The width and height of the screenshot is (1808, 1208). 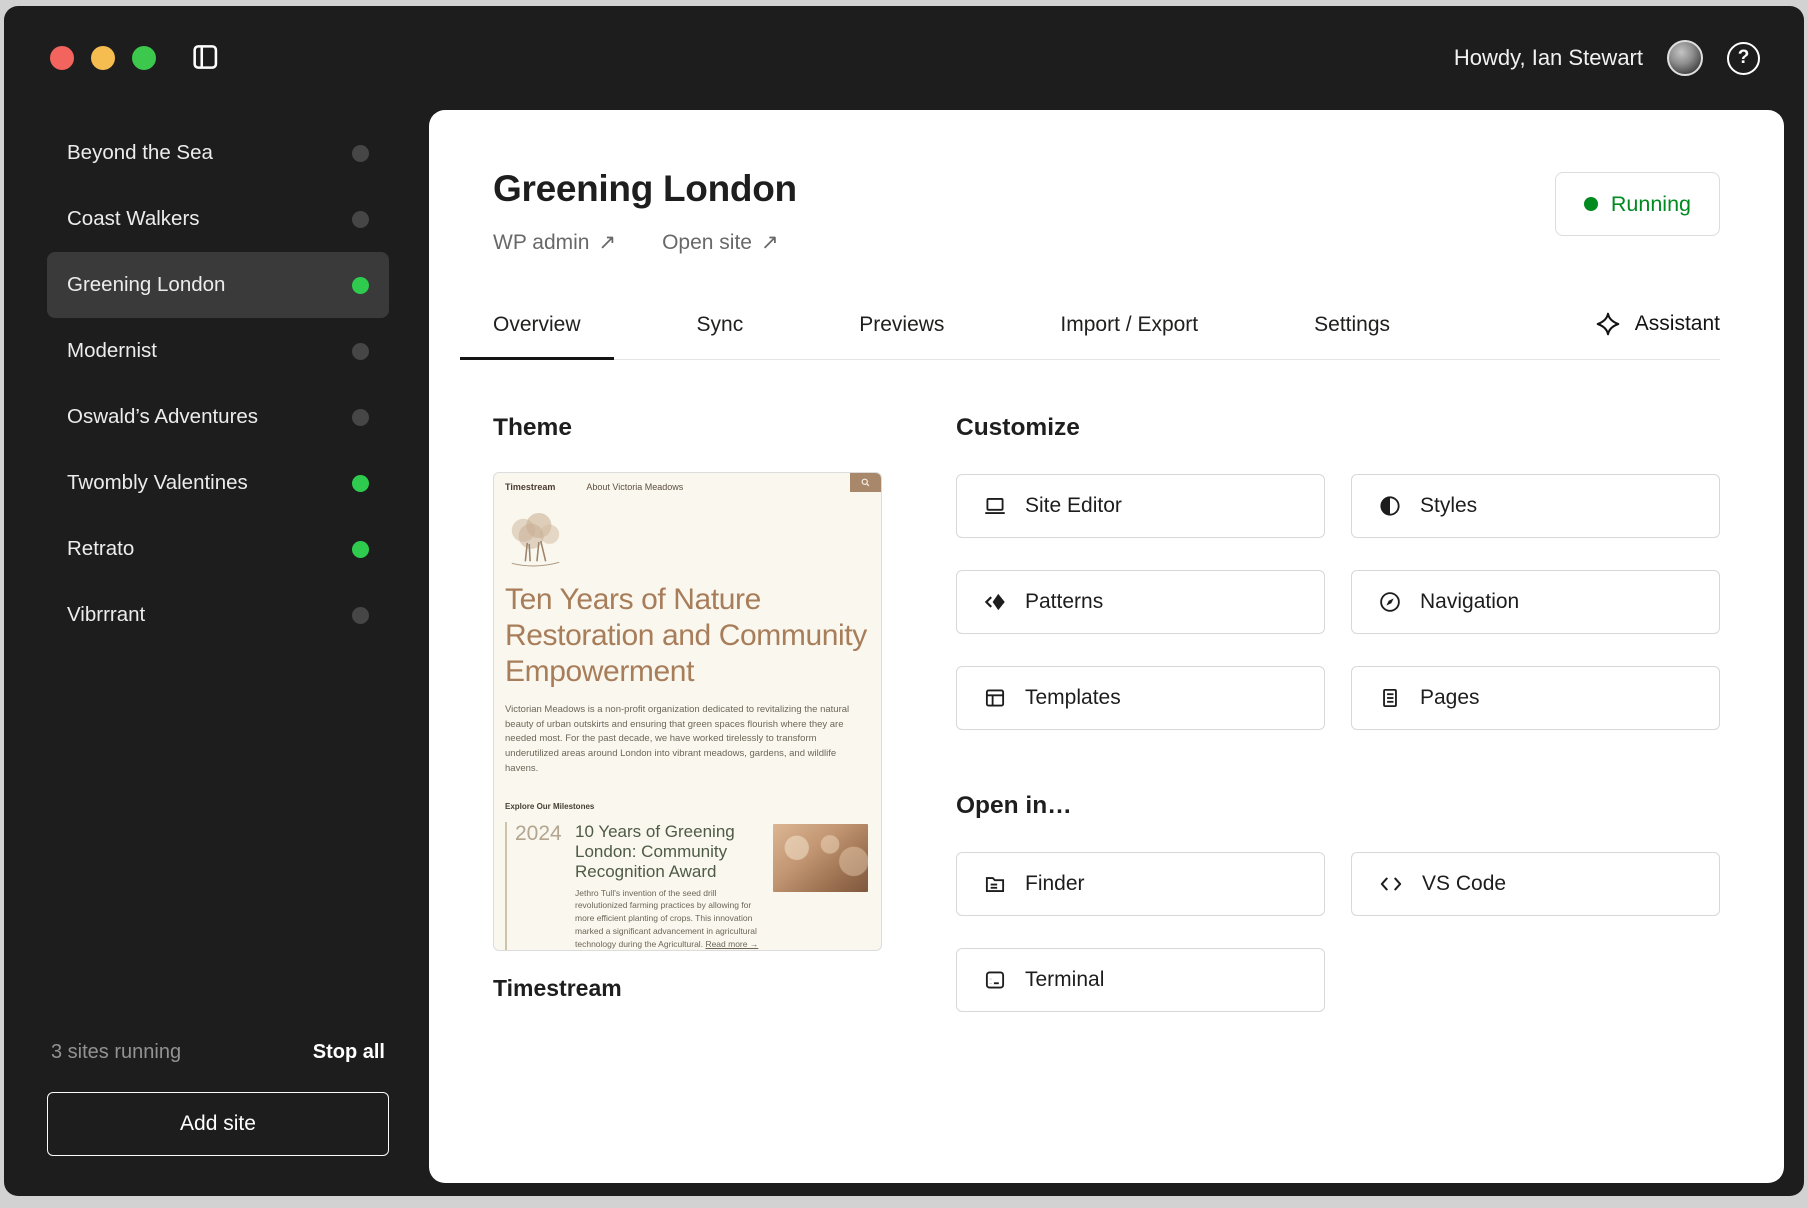 I want to click on sidebar-item-coast-walkers: Coast Walkers, so click(x=218, y=219).